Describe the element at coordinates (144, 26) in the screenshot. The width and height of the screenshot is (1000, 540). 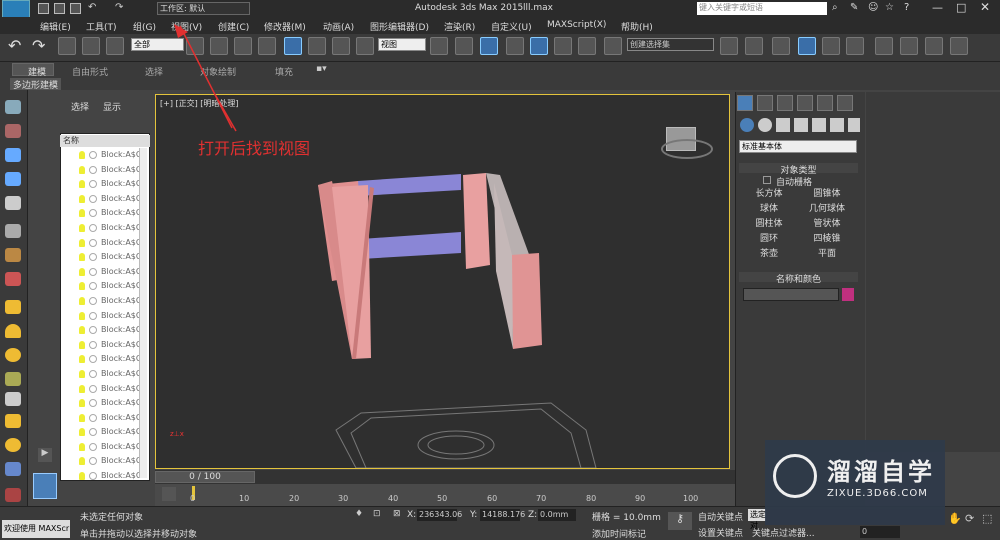
I see `menu-group: 组(G)` at that location.